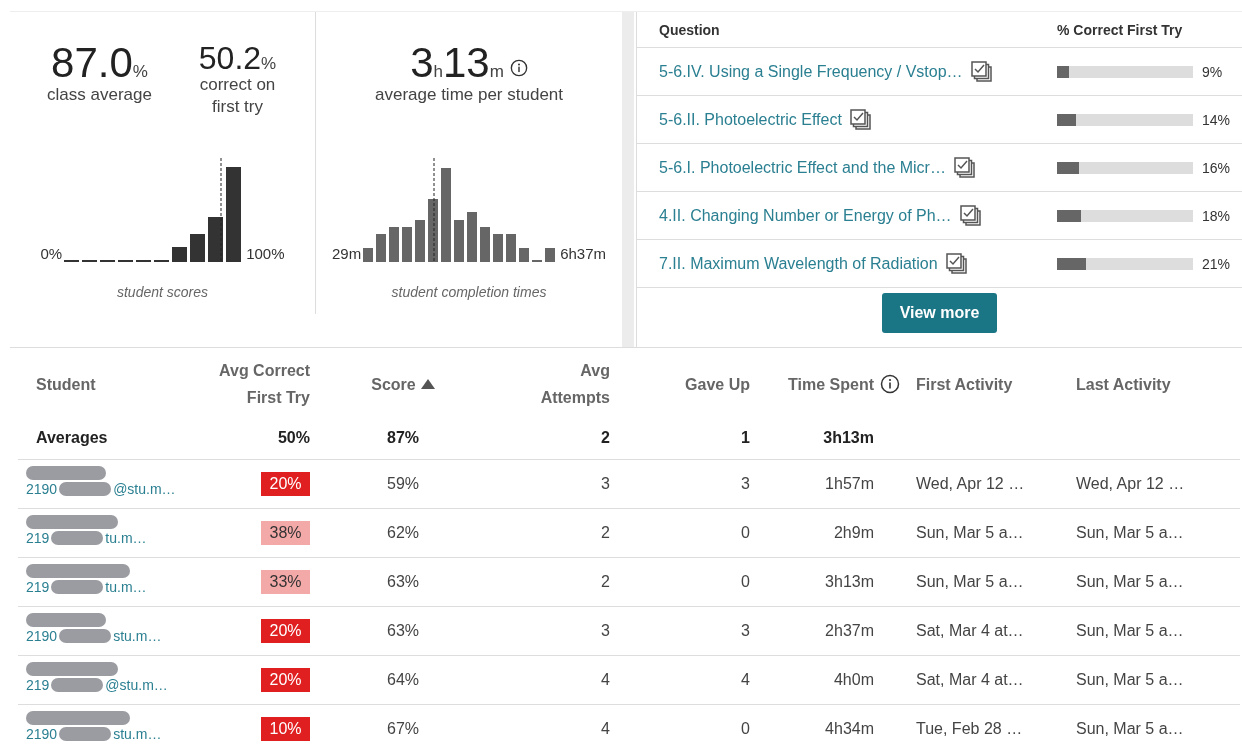  I want to click on chart-caption: student scores, so click(162, 292).